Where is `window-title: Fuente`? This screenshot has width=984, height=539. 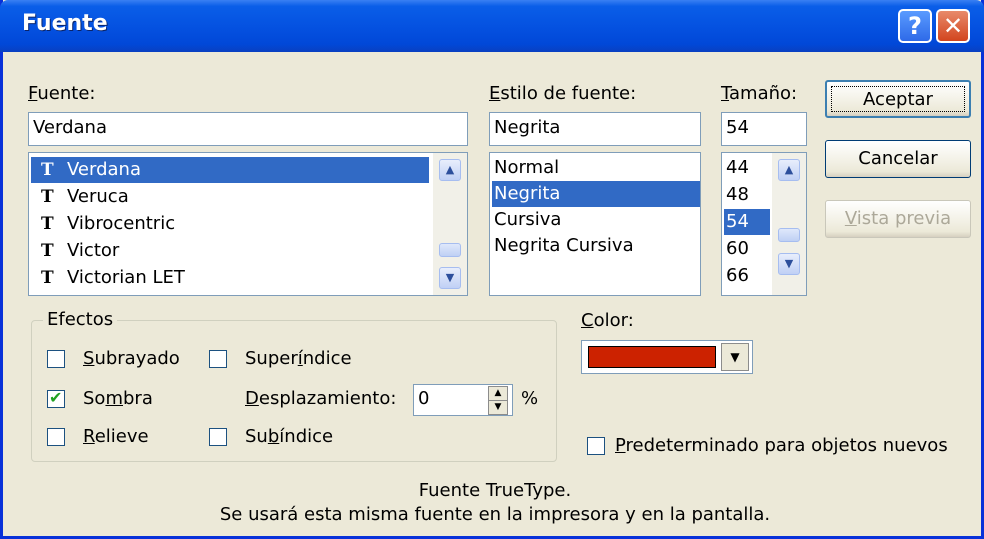 window-title: Fuente is located at coordinates (65, 23).